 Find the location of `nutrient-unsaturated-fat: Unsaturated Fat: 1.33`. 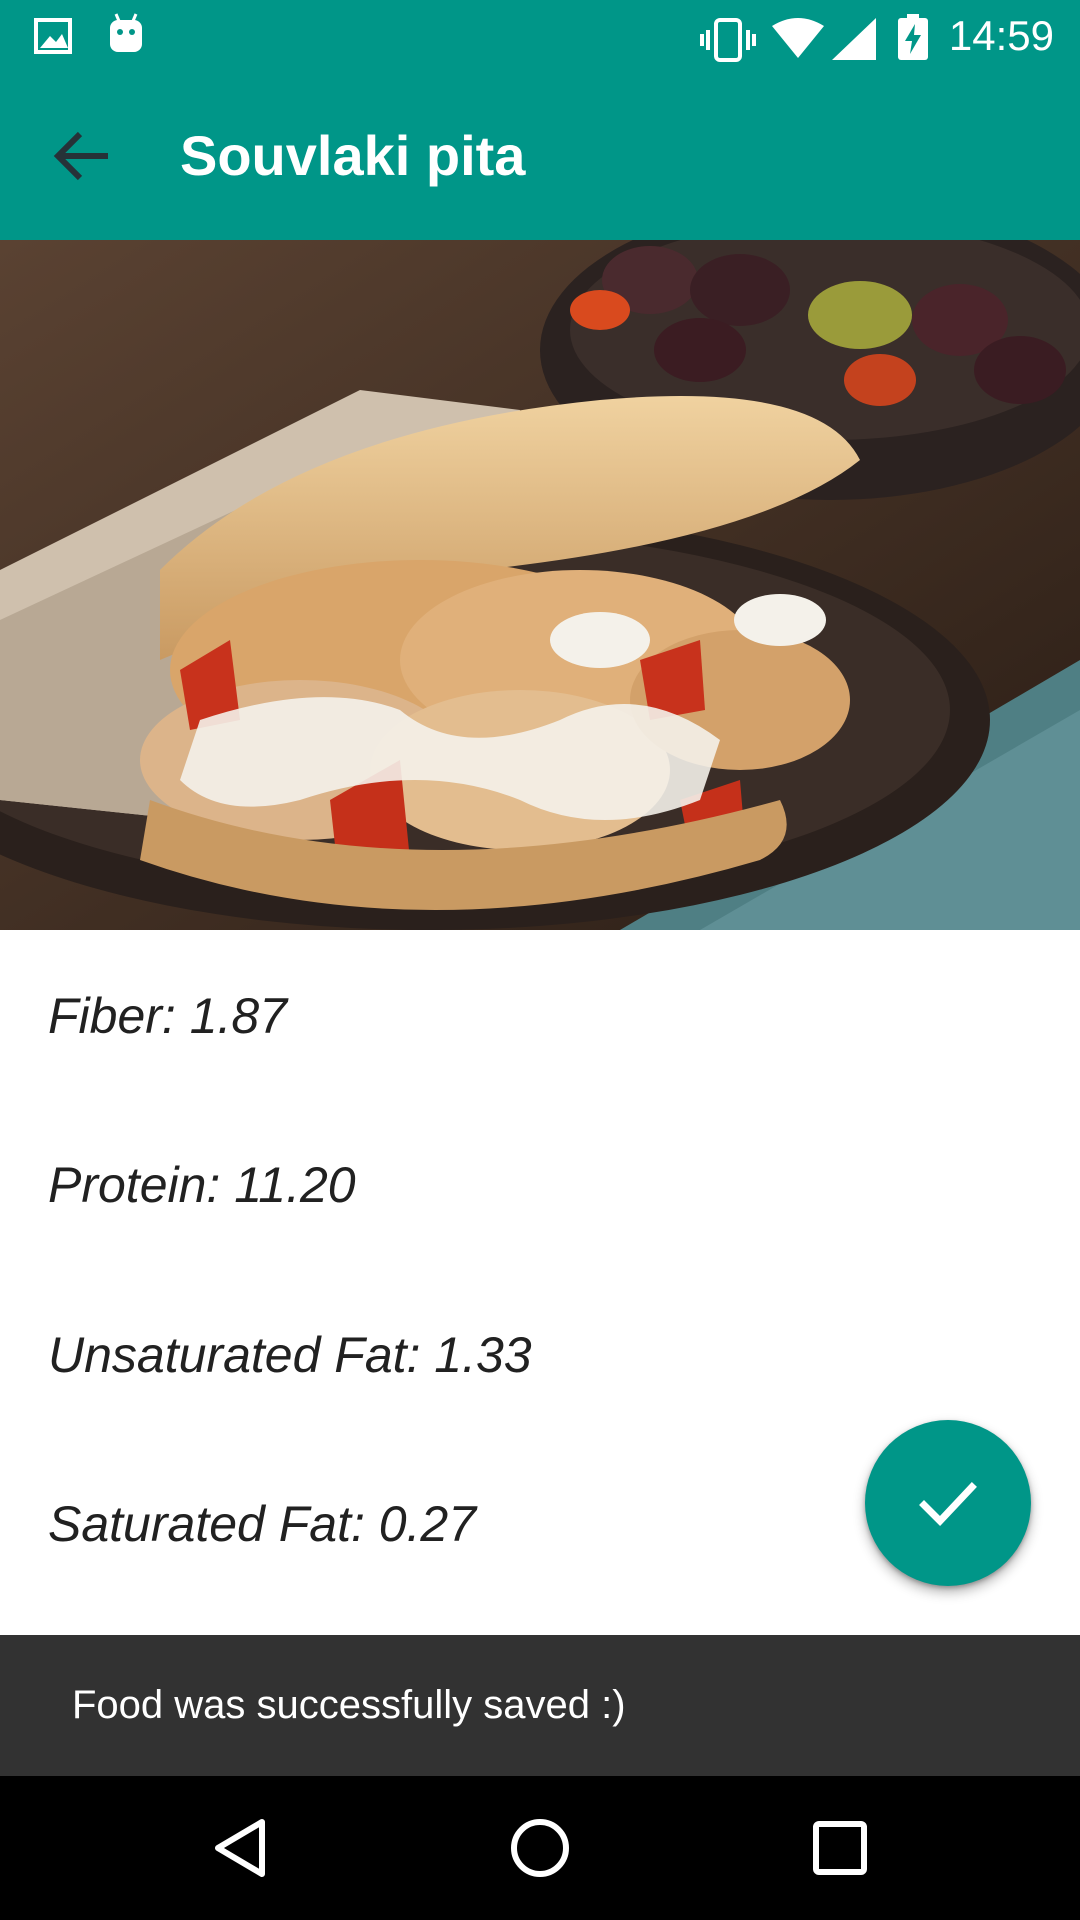

nutrient-unsaturated-fat: Unsaturated Fat: 1.33 is located at coordinates (290, 1355).